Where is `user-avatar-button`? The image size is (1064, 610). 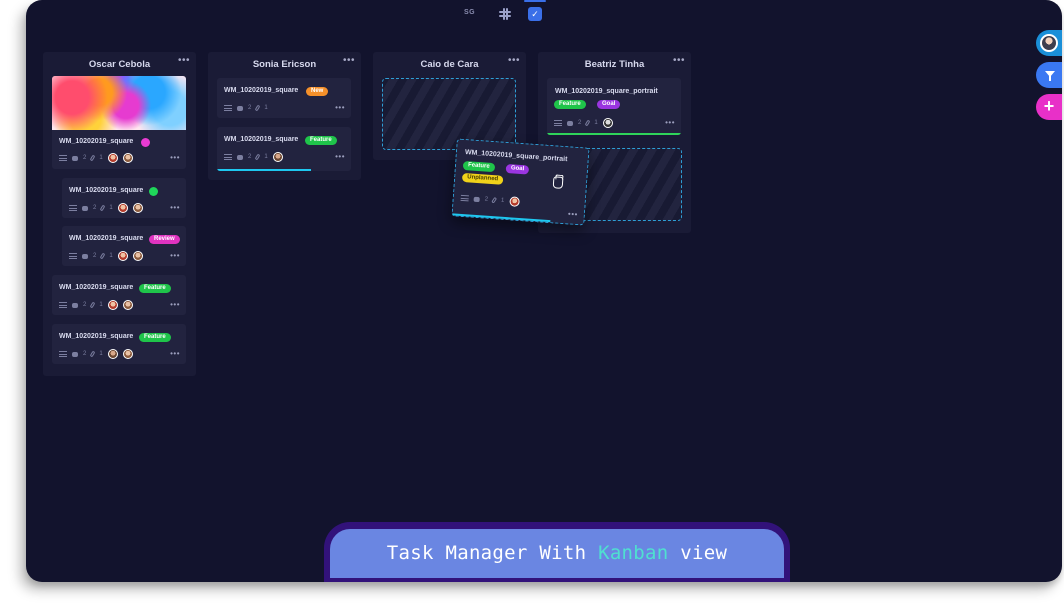 user-avatar-button is located at coordinates (1049, 43).